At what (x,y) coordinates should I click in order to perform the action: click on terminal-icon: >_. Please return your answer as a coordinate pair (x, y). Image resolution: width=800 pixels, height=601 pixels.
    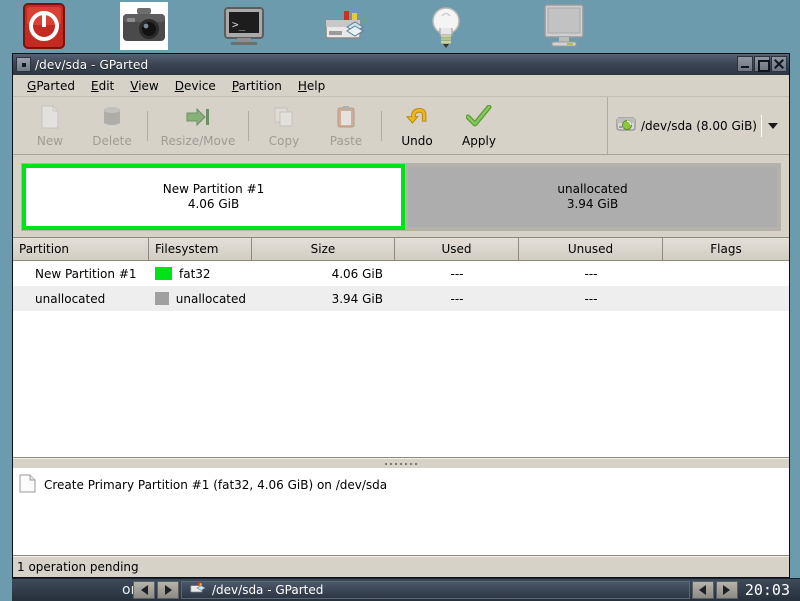
    Looking at the image, I should click on (244, 26).